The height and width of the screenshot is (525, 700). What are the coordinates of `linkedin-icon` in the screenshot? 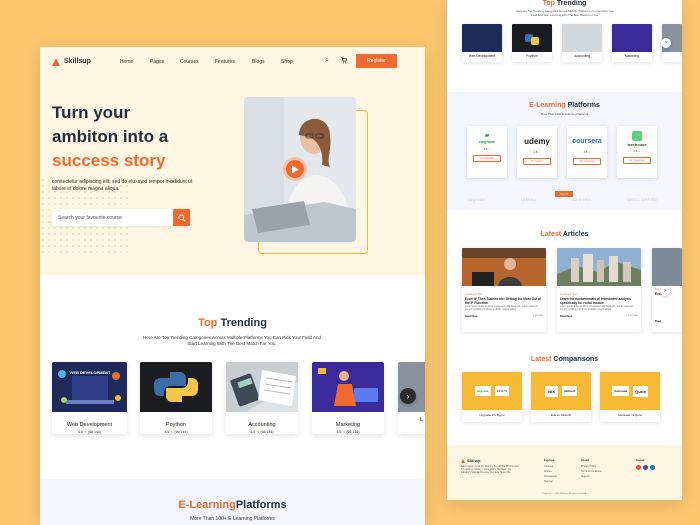 It's located at (652, 467).